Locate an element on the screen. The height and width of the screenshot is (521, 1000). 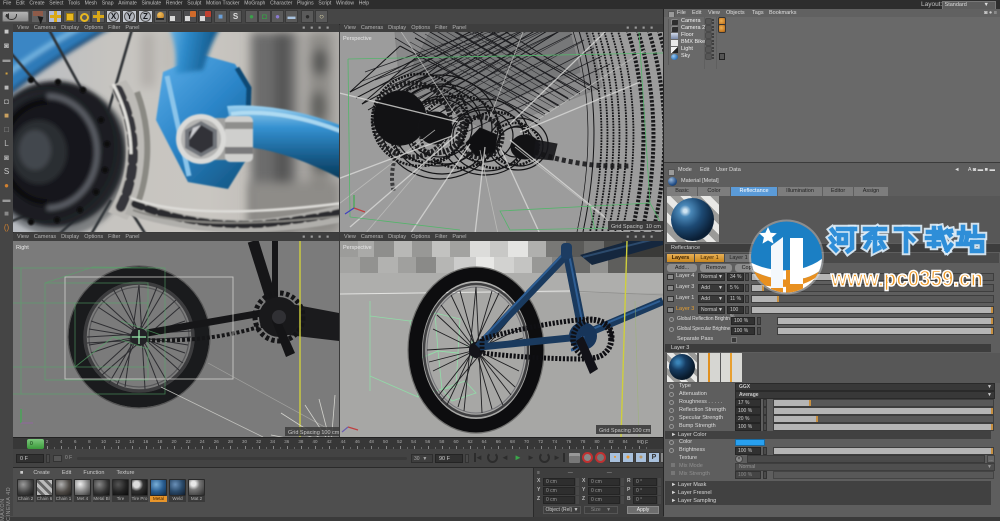
svg-text: Grid Spacing 10 cm is located at coordinates (636, 227).